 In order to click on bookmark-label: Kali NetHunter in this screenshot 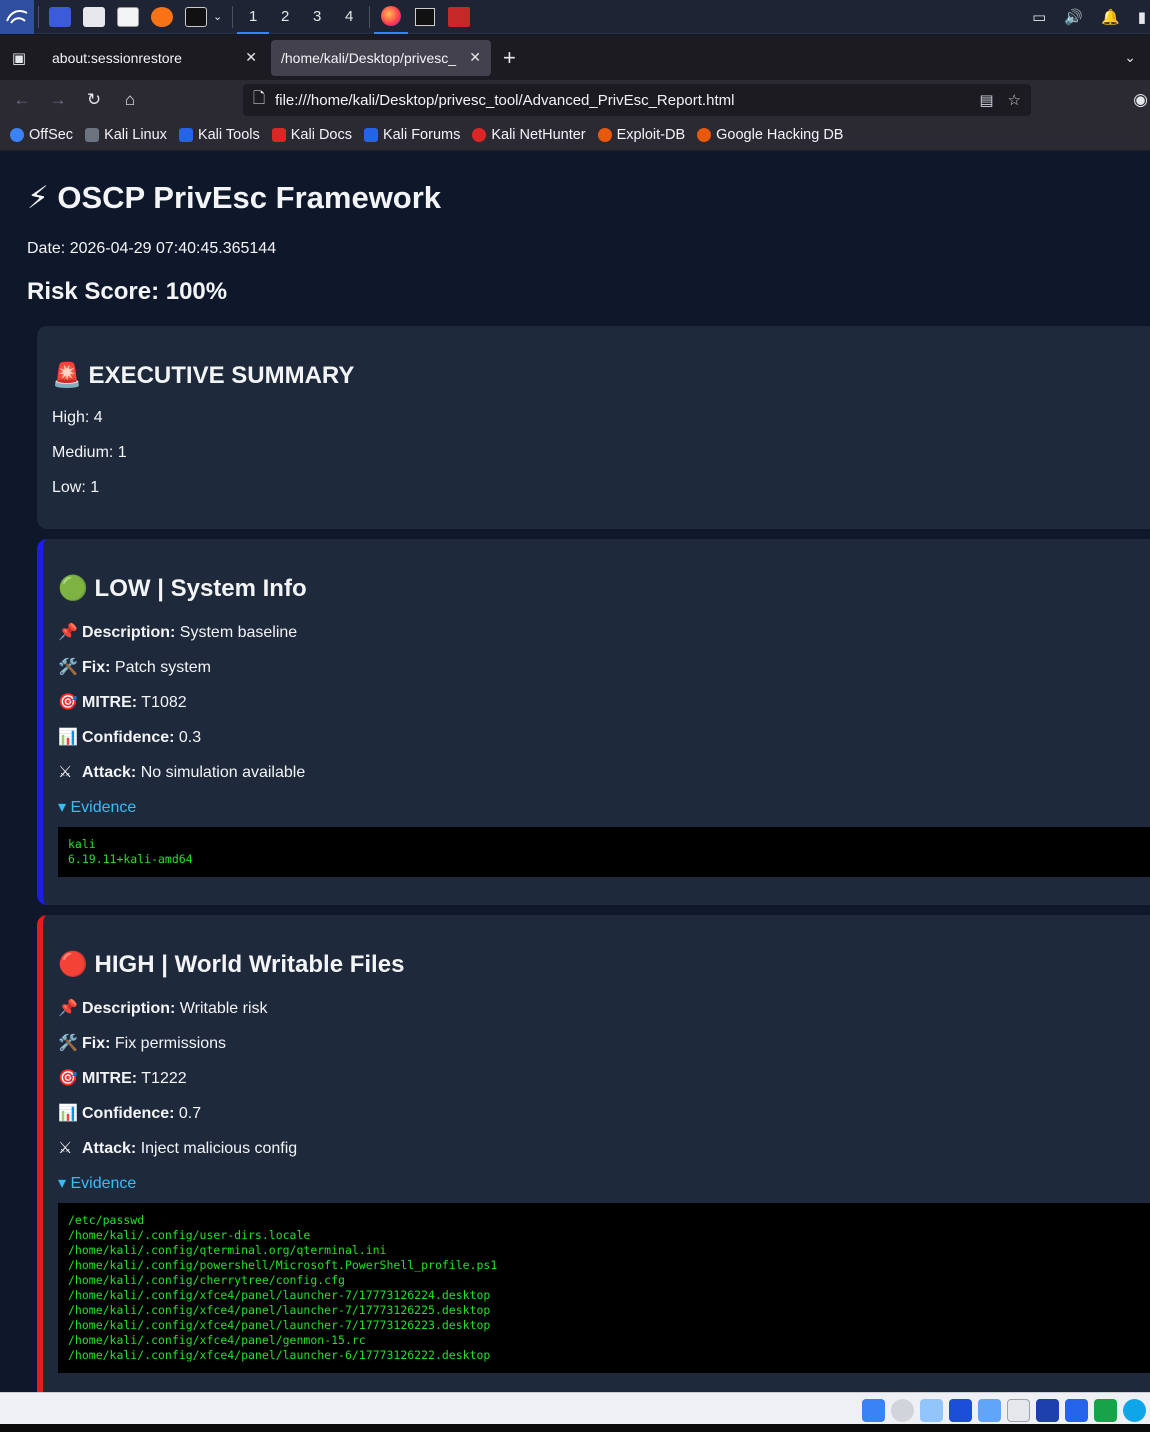, I will do `click(538, 135)`.